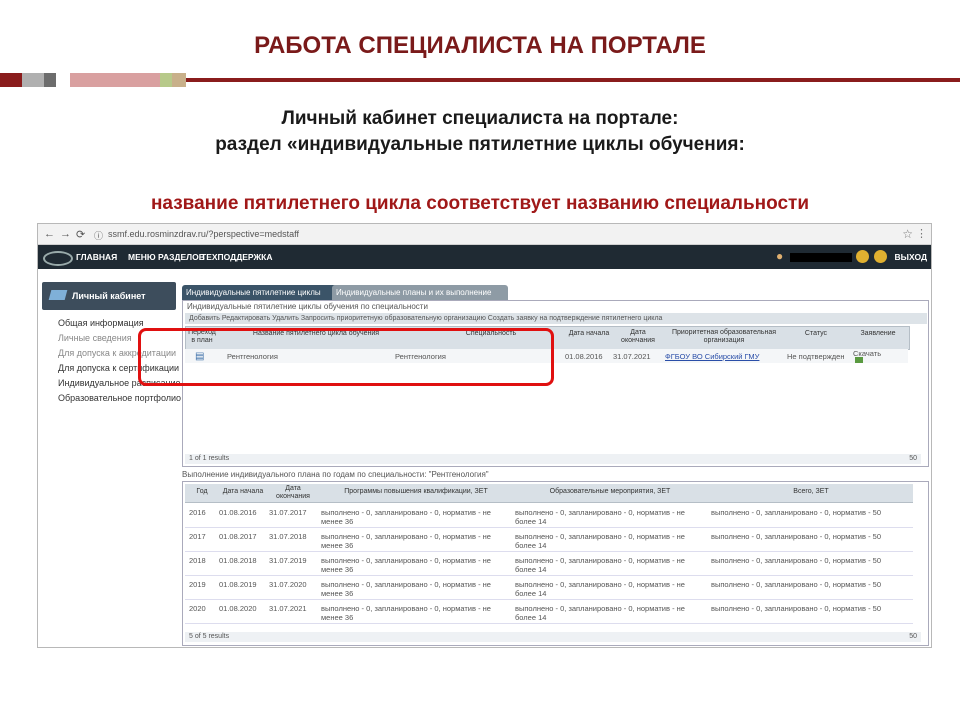 The image size is (960, 720). I want to click on row-year: 2019, so click(197, 584).